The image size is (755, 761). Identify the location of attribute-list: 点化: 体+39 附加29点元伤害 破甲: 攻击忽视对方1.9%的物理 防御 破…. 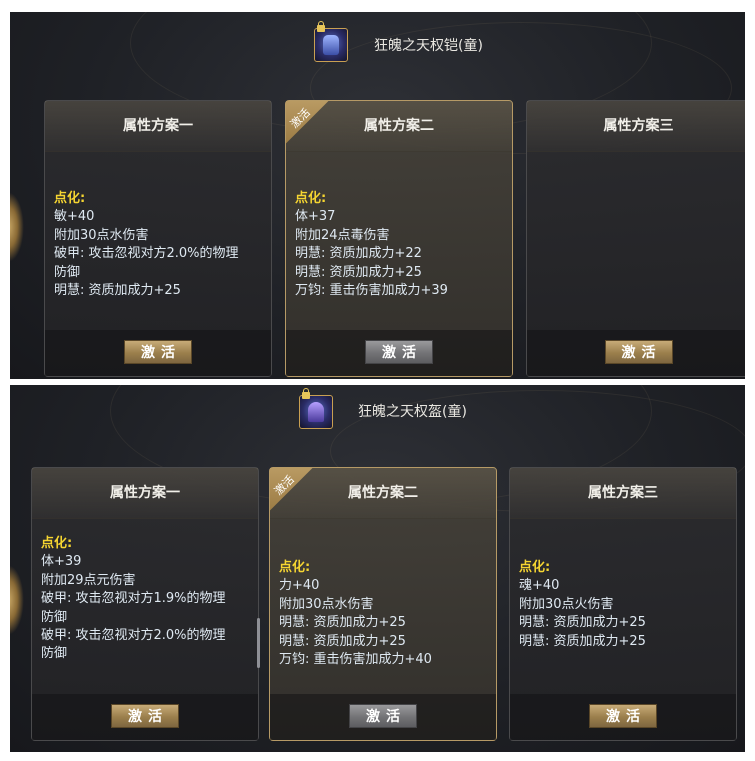
(145, 599).